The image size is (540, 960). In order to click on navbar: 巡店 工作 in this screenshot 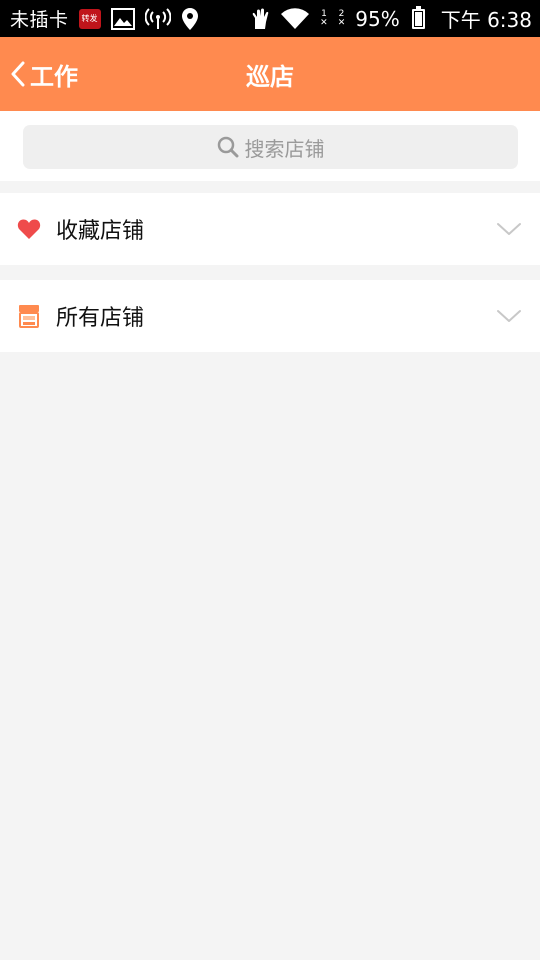, I will do `click(270, 74)`.